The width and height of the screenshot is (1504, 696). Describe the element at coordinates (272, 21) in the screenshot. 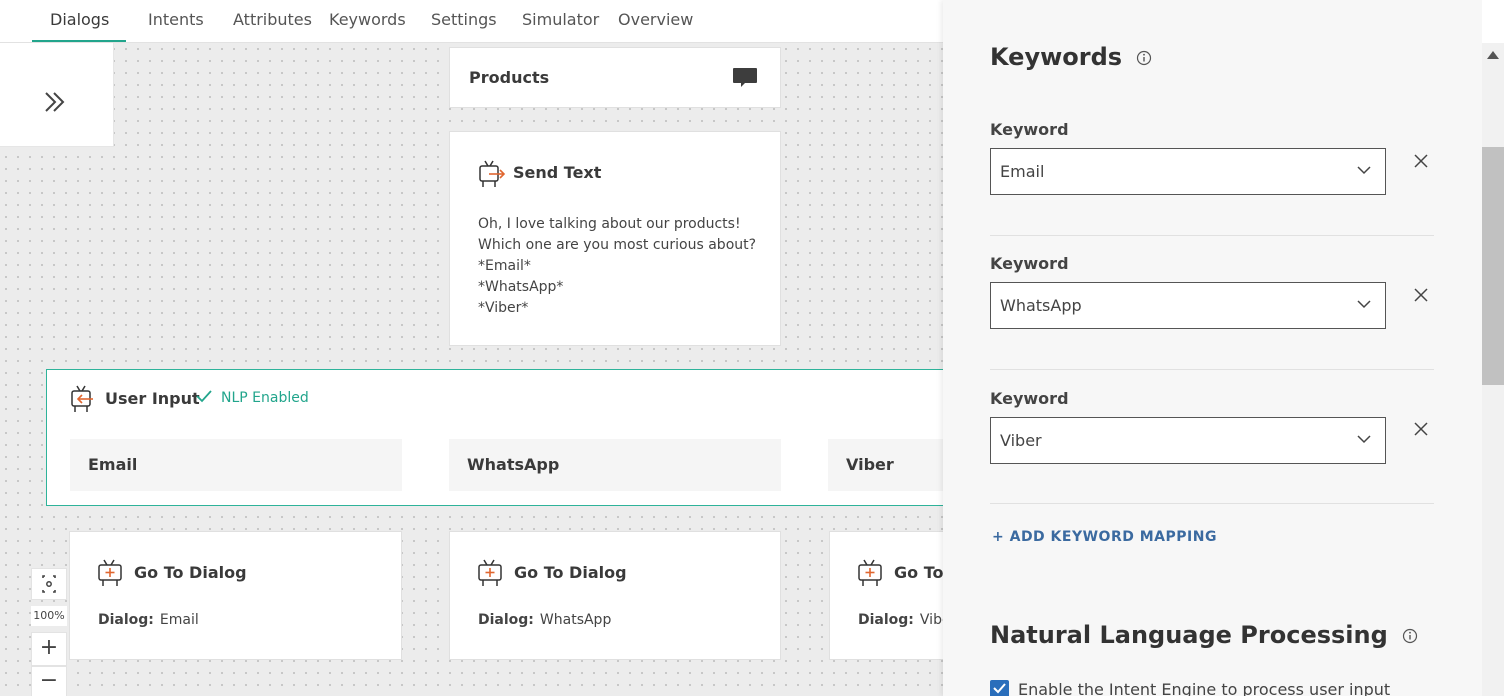

I see `tab-attributes: Attributes` at that location.